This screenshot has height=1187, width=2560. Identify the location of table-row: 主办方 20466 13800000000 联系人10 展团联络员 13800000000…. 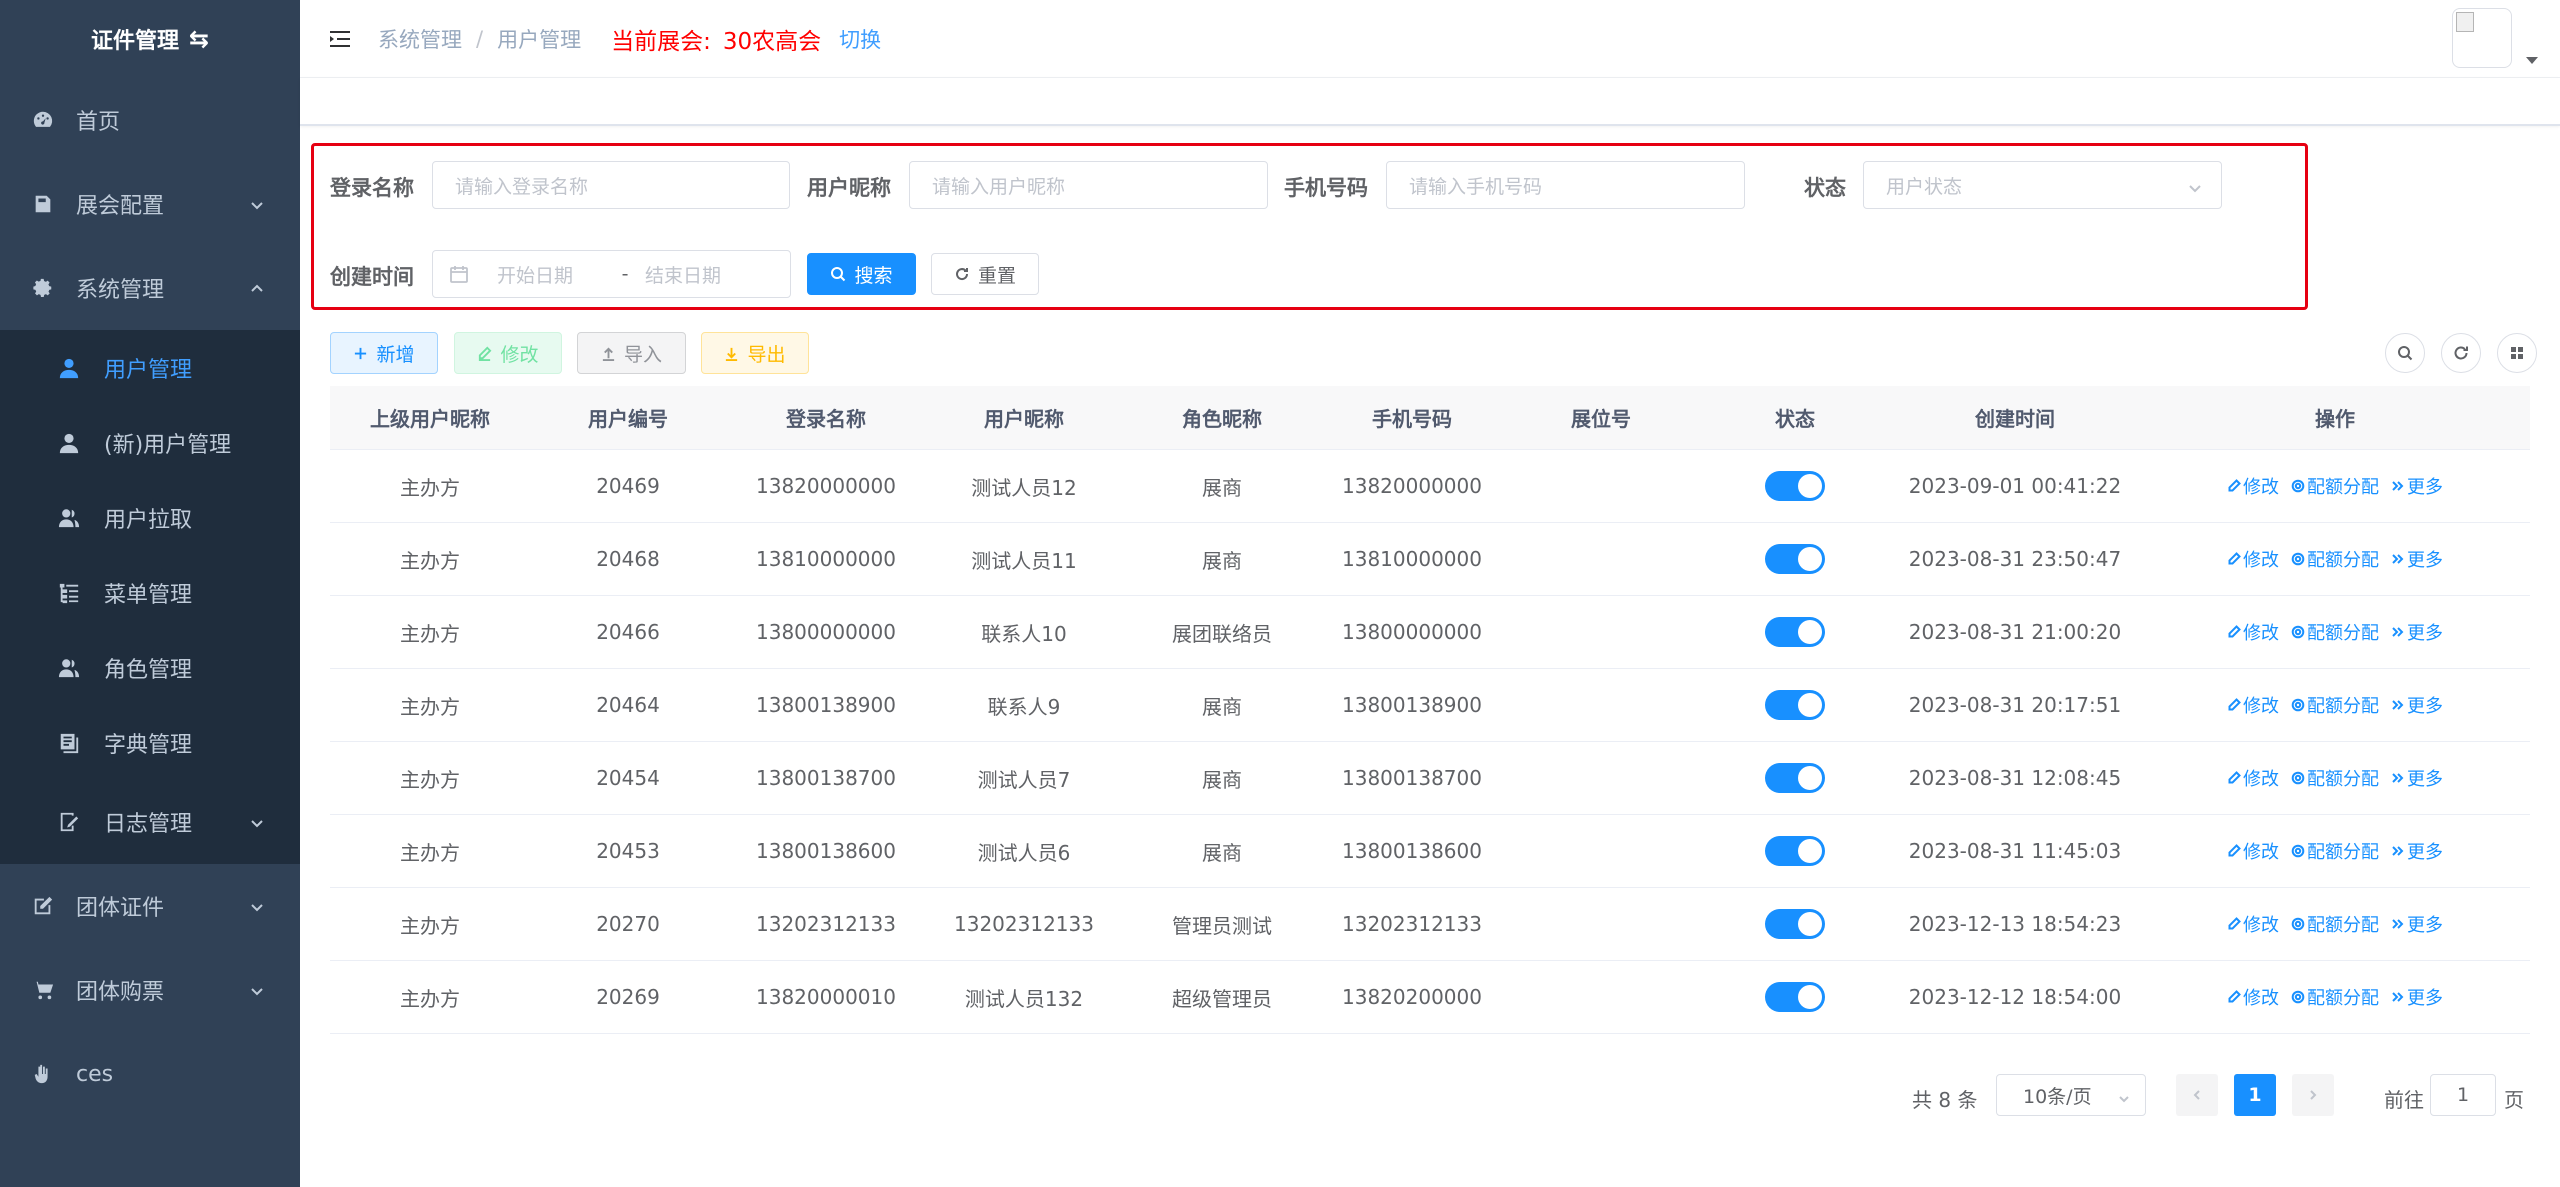
(1430, 632).